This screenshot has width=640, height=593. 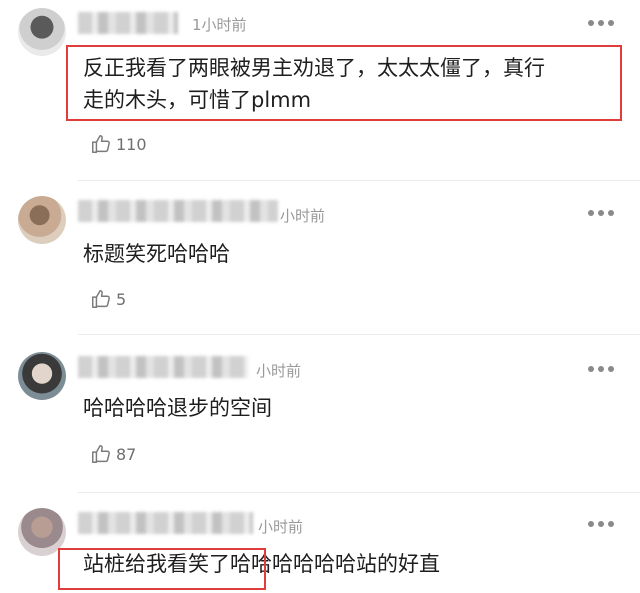 What do you see at coordinates (121, 299) in the screenshot?
I see `like-count: 5` at bounding box center [121, 299].